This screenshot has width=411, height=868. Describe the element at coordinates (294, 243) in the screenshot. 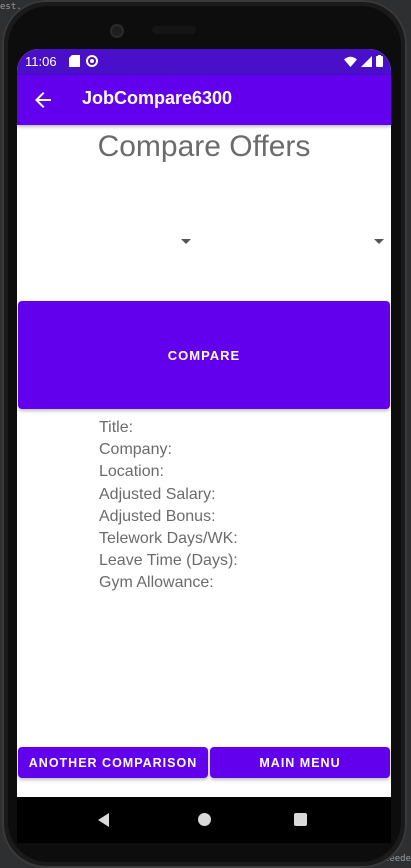

I see `offer-2-dropdown` at that location.